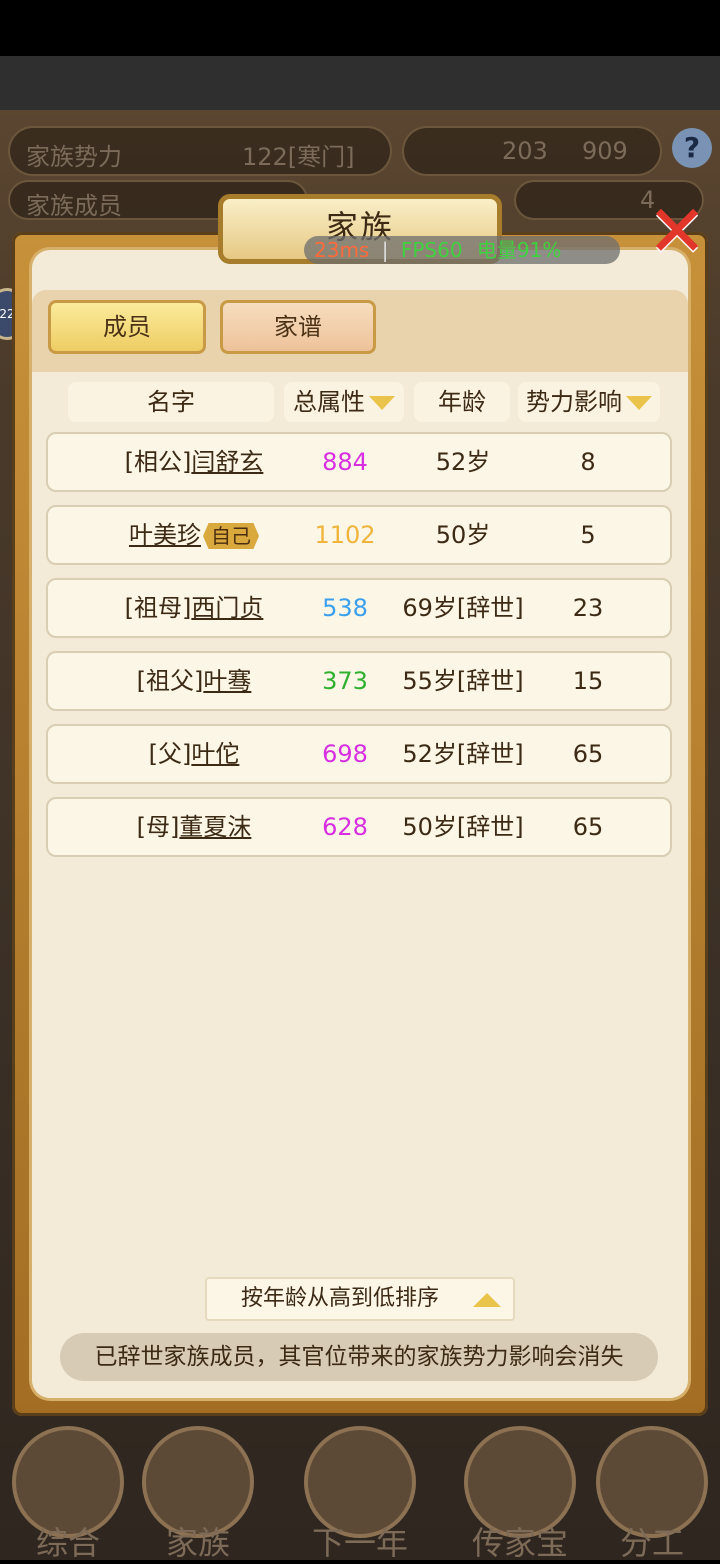  What do you see at coordinates (345, 535) in the screenshot?
I see `attr-value: 1102` at bounding box center [345, 535].